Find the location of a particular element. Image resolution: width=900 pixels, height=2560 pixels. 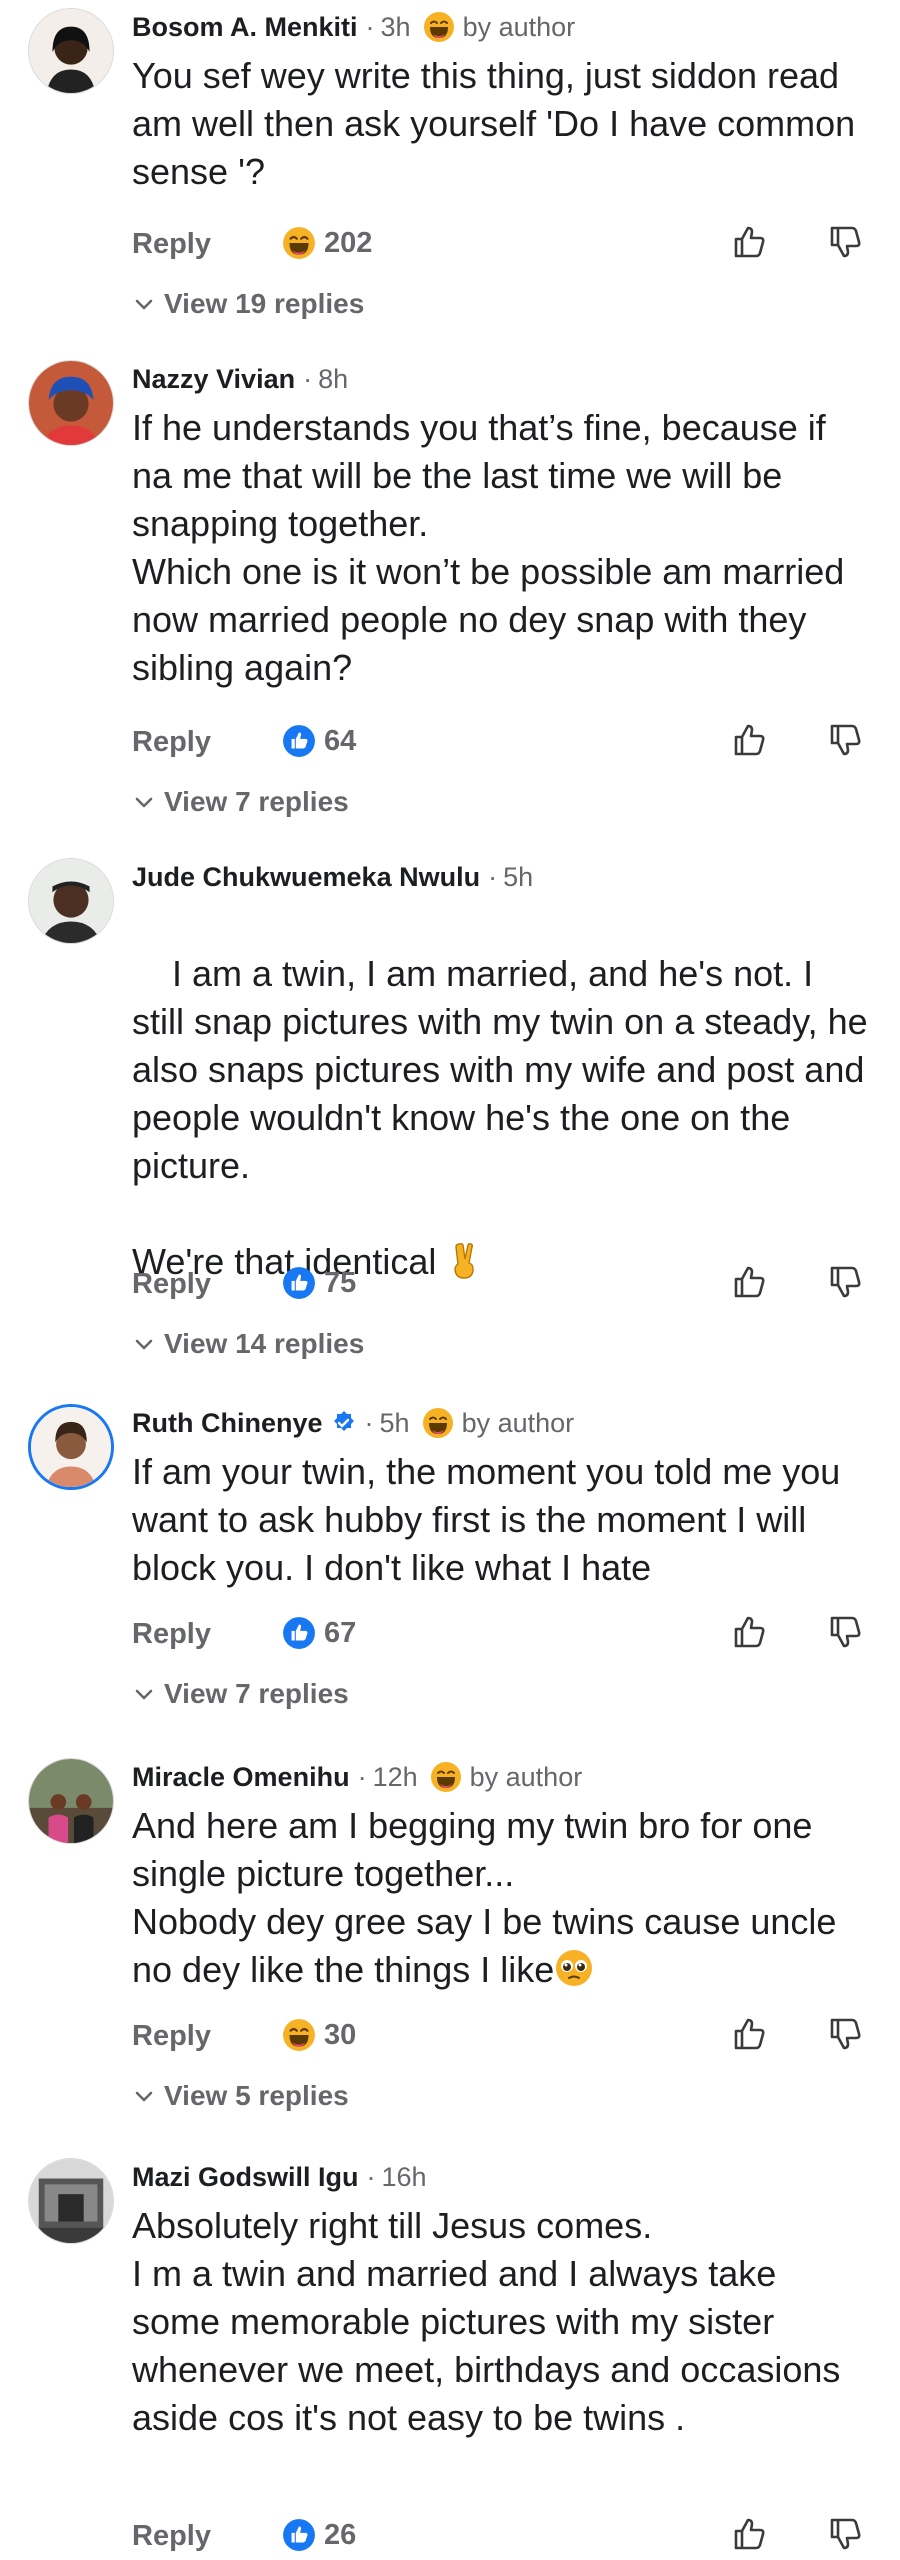

verified-badge-icon is located at coordinates (344, 1423).